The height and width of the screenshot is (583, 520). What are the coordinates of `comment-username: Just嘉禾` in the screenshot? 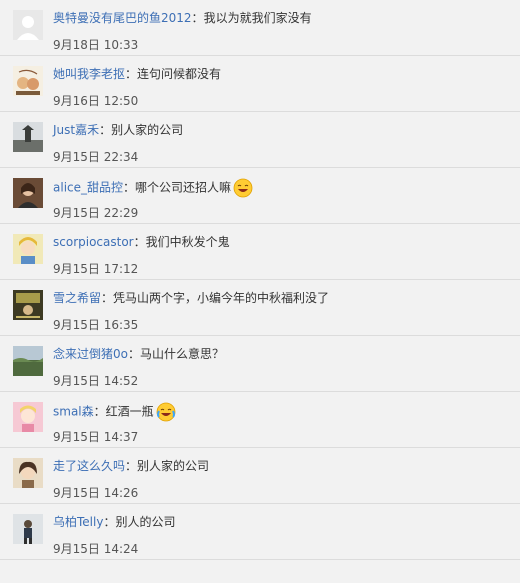 It's located at (76, 130).